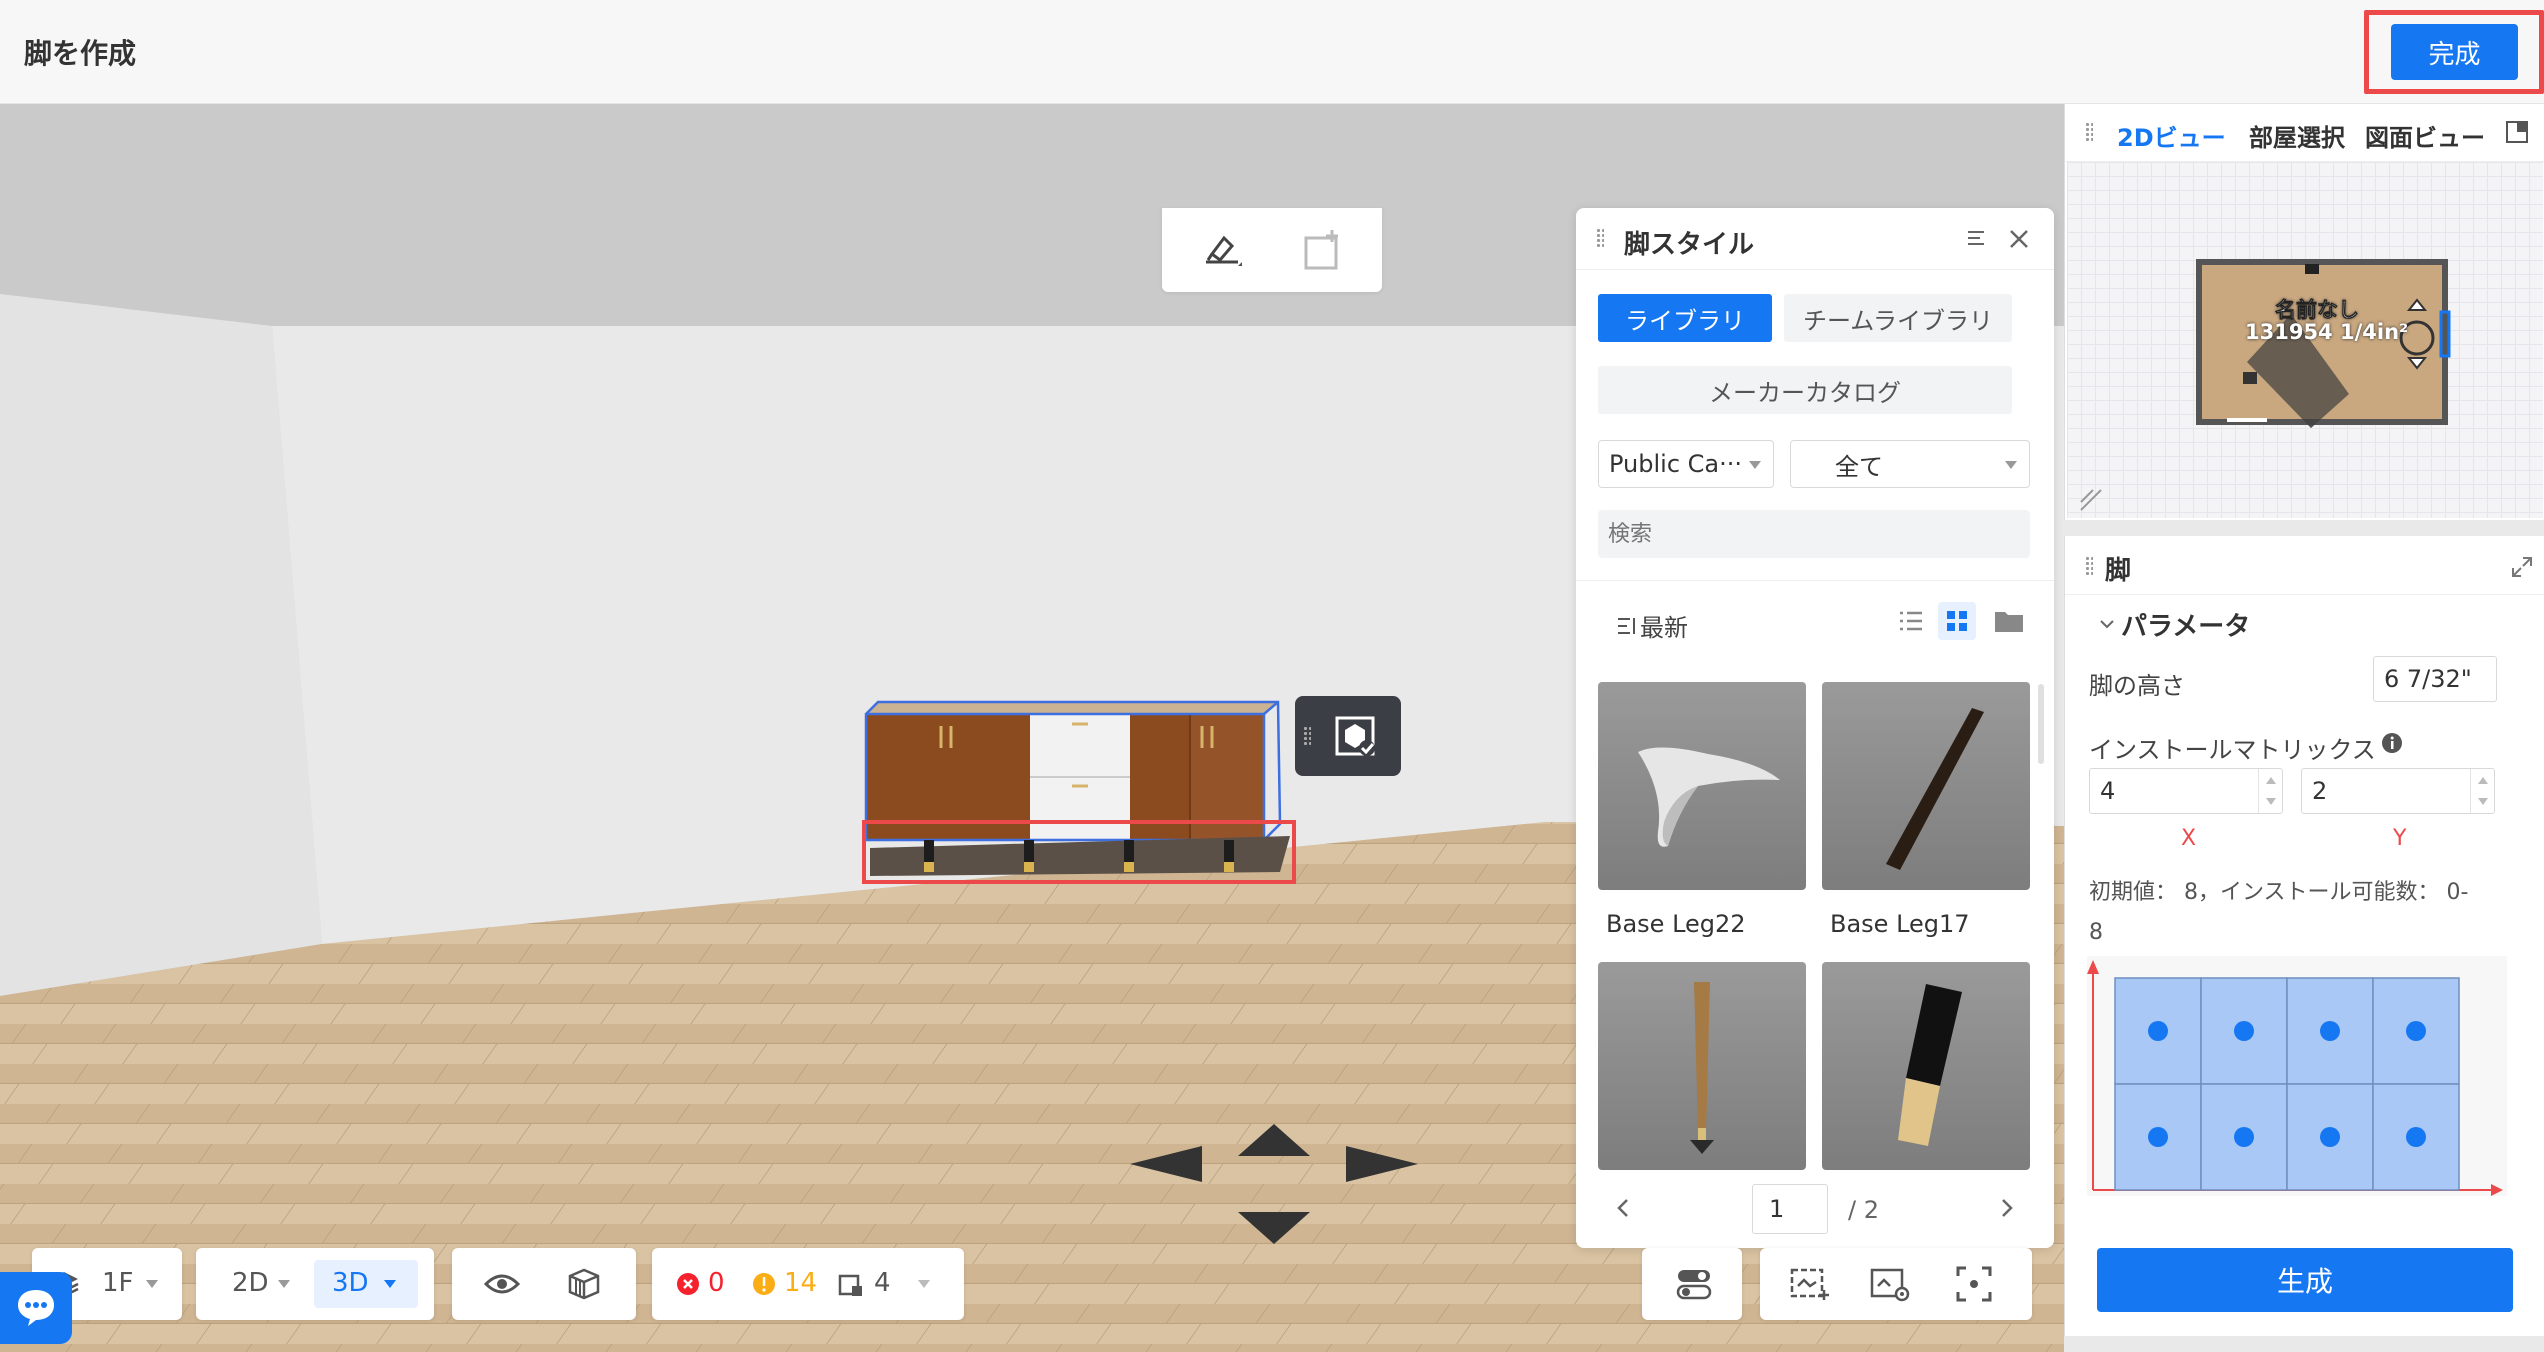  Describe the element at coordinates (2006, 1208) in the screenshot. I see `next-page-icon` at that location.